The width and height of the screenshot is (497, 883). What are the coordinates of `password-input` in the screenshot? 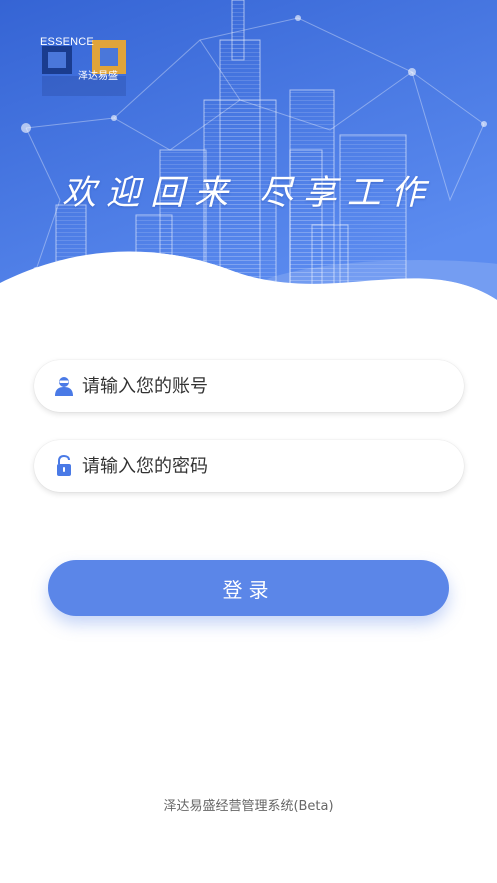 It's located at (273, 466).